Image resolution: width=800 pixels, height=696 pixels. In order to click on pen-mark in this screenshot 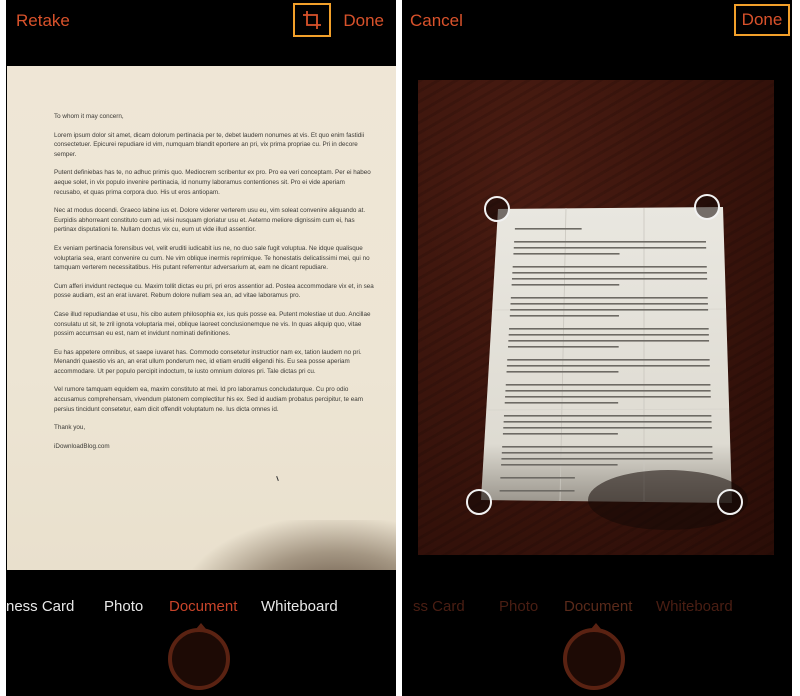, I will do `click(277, 478)`.